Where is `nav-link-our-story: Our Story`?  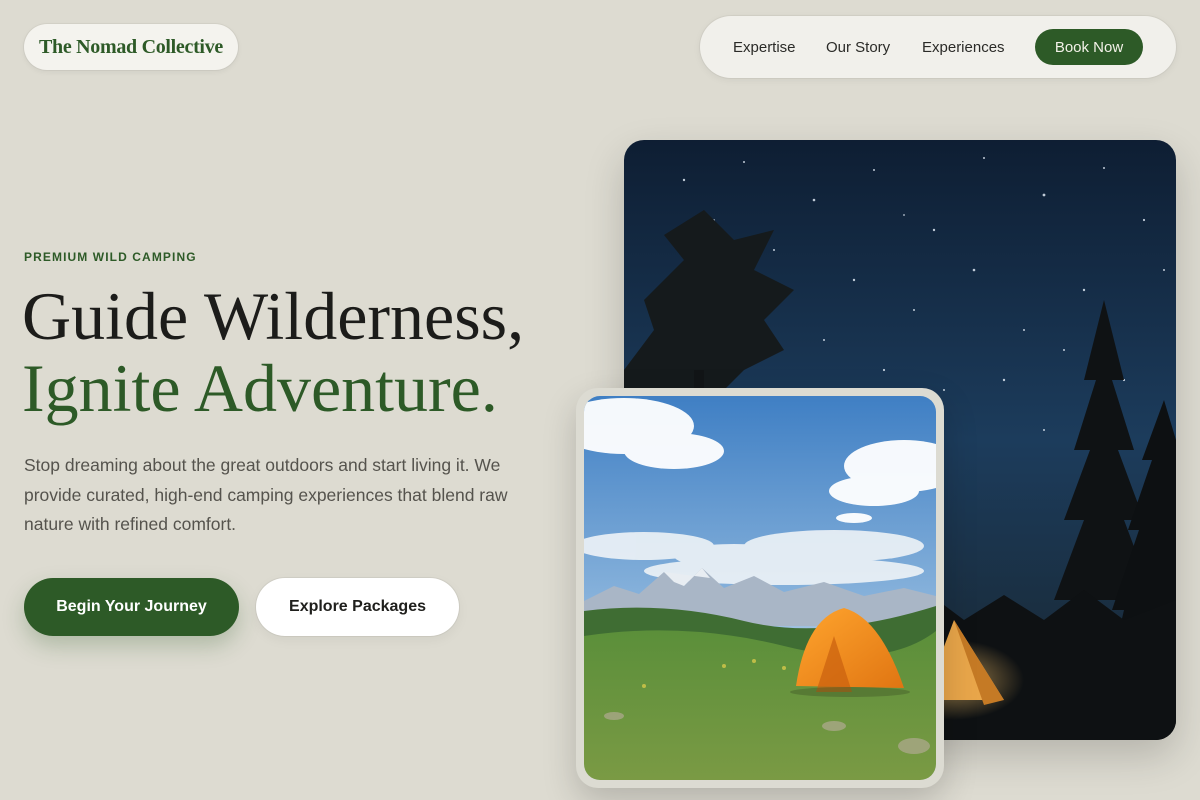
nav-link-our-story: Our Story is located at coordinates (858, 47).